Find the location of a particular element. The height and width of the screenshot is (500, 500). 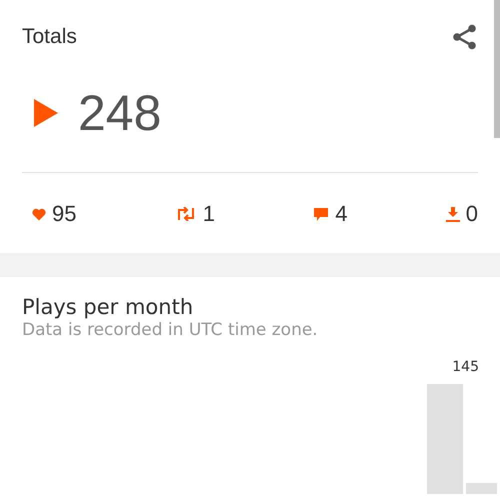

section-title: Totals is located at coordinates (49, 36).